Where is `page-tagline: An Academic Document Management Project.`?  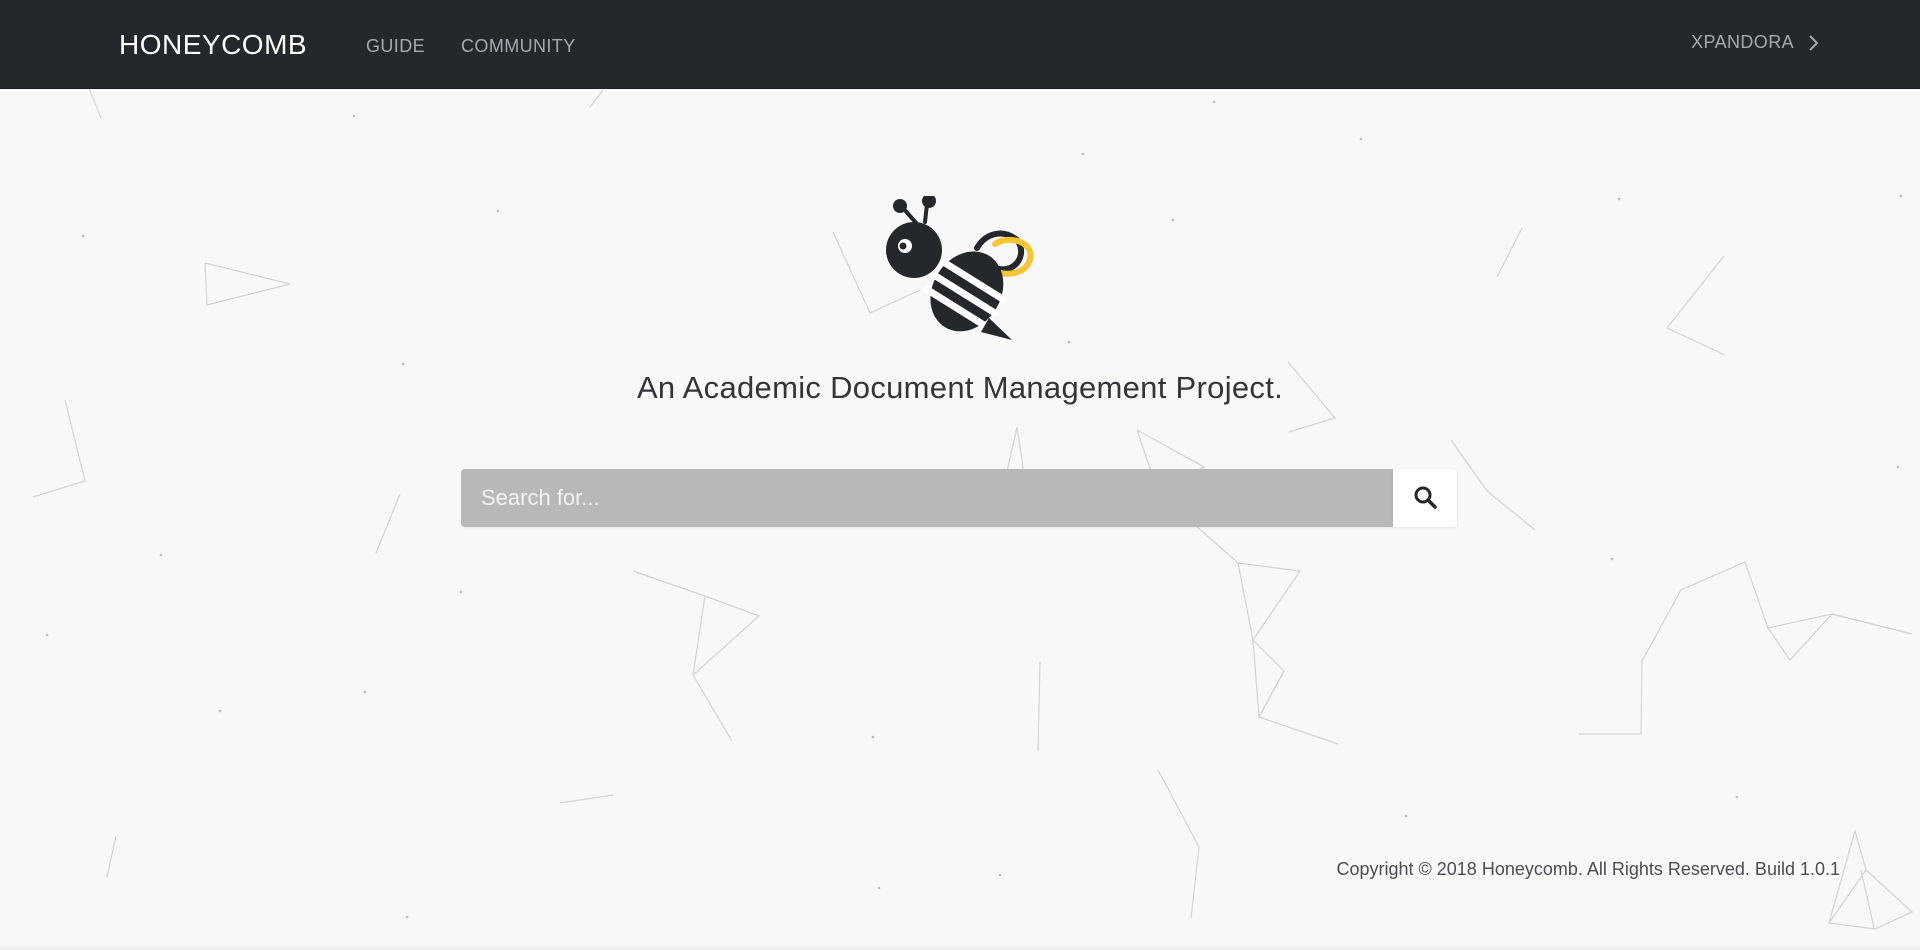
page-tagline: An Academic Document Management Project. is located at coordinates (960, 387).